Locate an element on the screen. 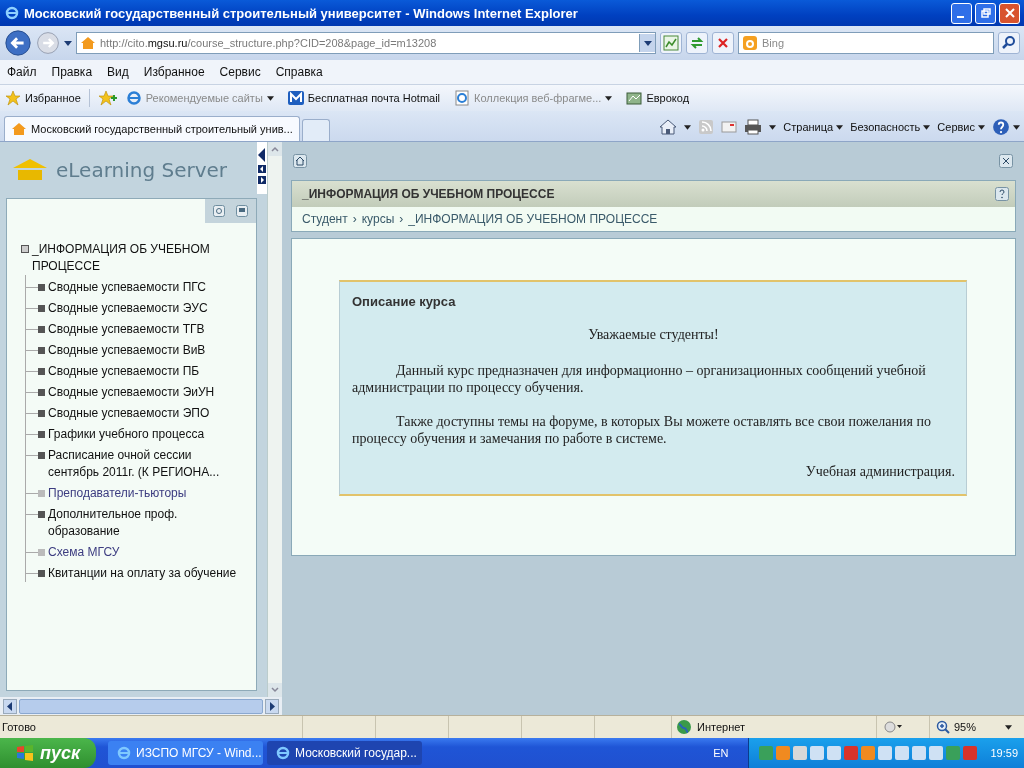 This screenshot has height=768, width=1024. tree-item: Сводные успеваемости ЭУС is located at coordinates (146, 308).